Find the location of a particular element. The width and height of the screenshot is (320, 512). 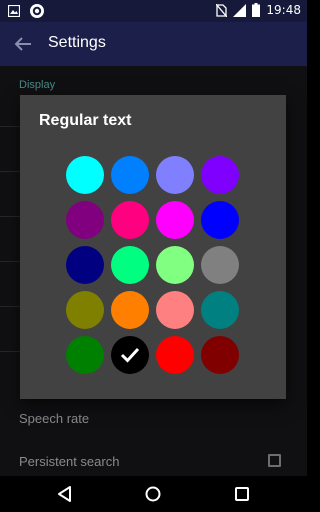

circle-notification-icon is located at coordinates (37, 11).